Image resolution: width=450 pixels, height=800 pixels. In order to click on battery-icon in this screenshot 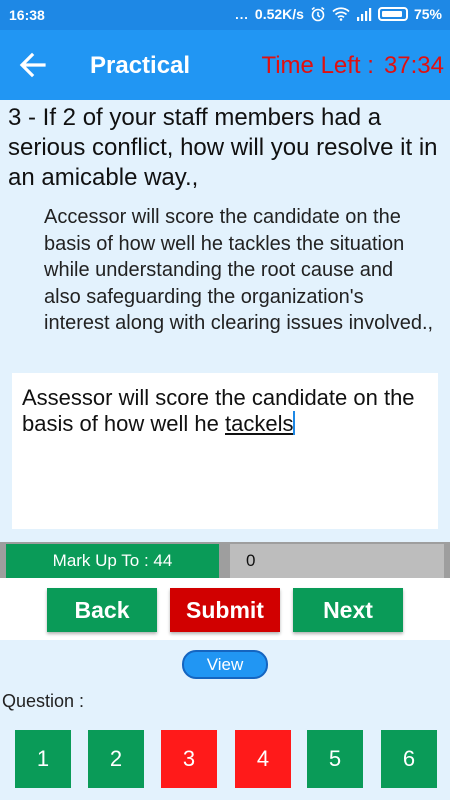, I will do `click(392, 14)`.